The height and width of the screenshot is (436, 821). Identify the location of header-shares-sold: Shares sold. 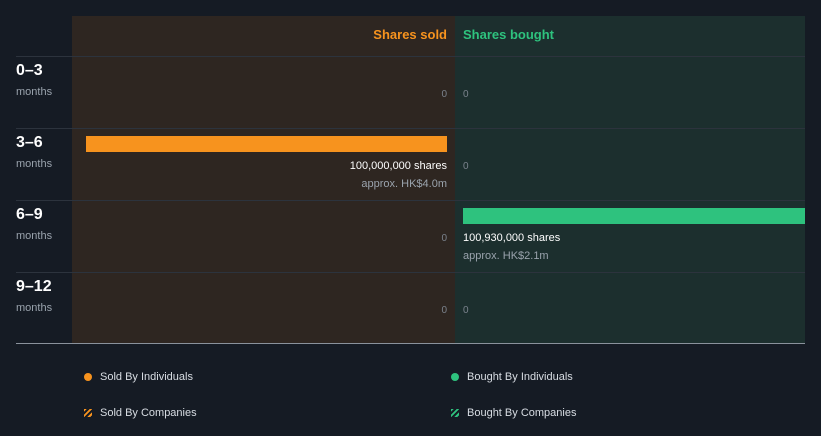
(410, 34).